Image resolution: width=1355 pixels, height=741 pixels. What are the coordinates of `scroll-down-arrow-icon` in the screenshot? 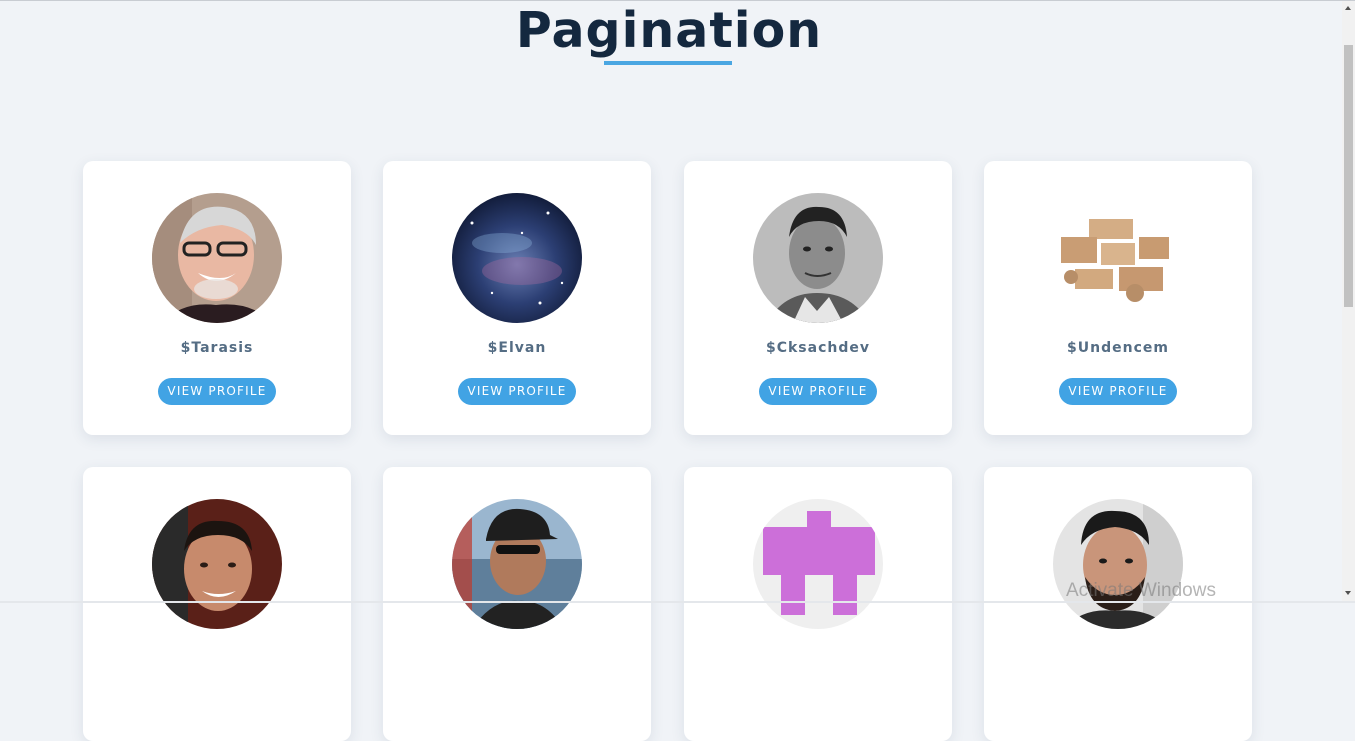 It's located at (1348, 593).